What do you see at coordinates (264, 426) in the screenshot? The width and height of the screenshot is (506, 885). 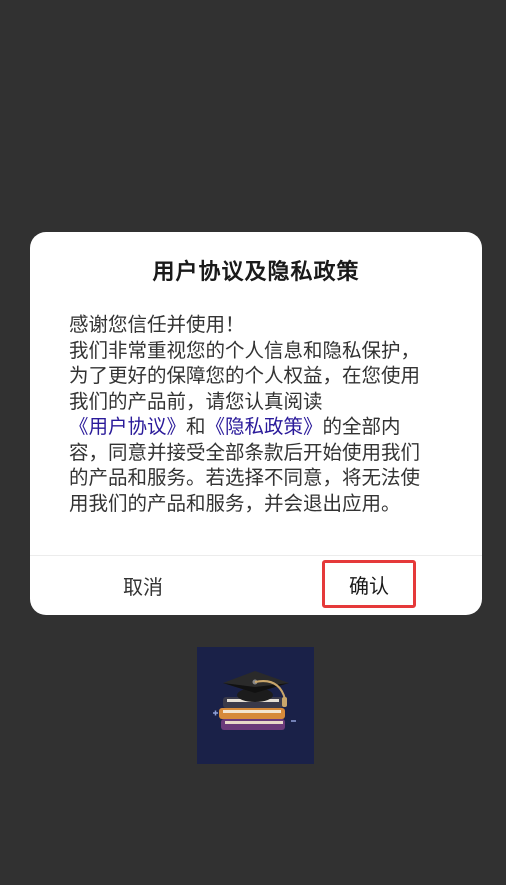 I see `privacy-policy-link: 《隐私政策》` at bounding box center [264, 426].